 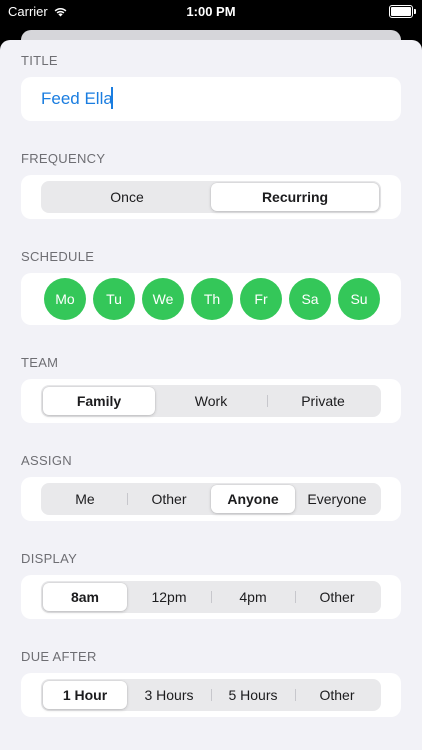 What do you see at coordinates (85, 695) in the screenshot?
I see `due-after-option-1-hour: 1 Hour` at bounding box center [85, 695].